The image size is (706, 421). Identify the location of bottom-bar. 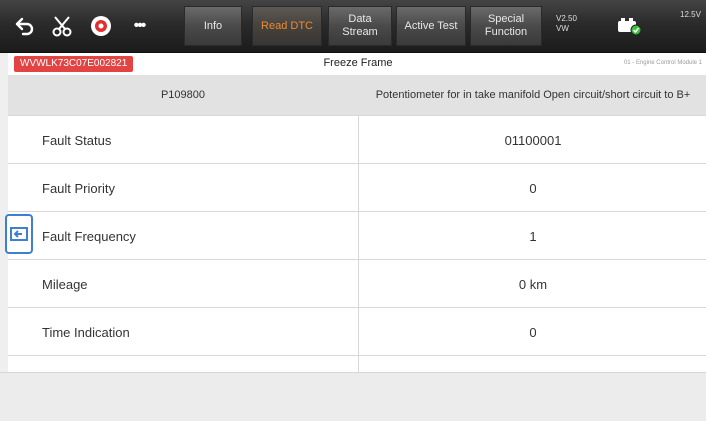
(353, 396).